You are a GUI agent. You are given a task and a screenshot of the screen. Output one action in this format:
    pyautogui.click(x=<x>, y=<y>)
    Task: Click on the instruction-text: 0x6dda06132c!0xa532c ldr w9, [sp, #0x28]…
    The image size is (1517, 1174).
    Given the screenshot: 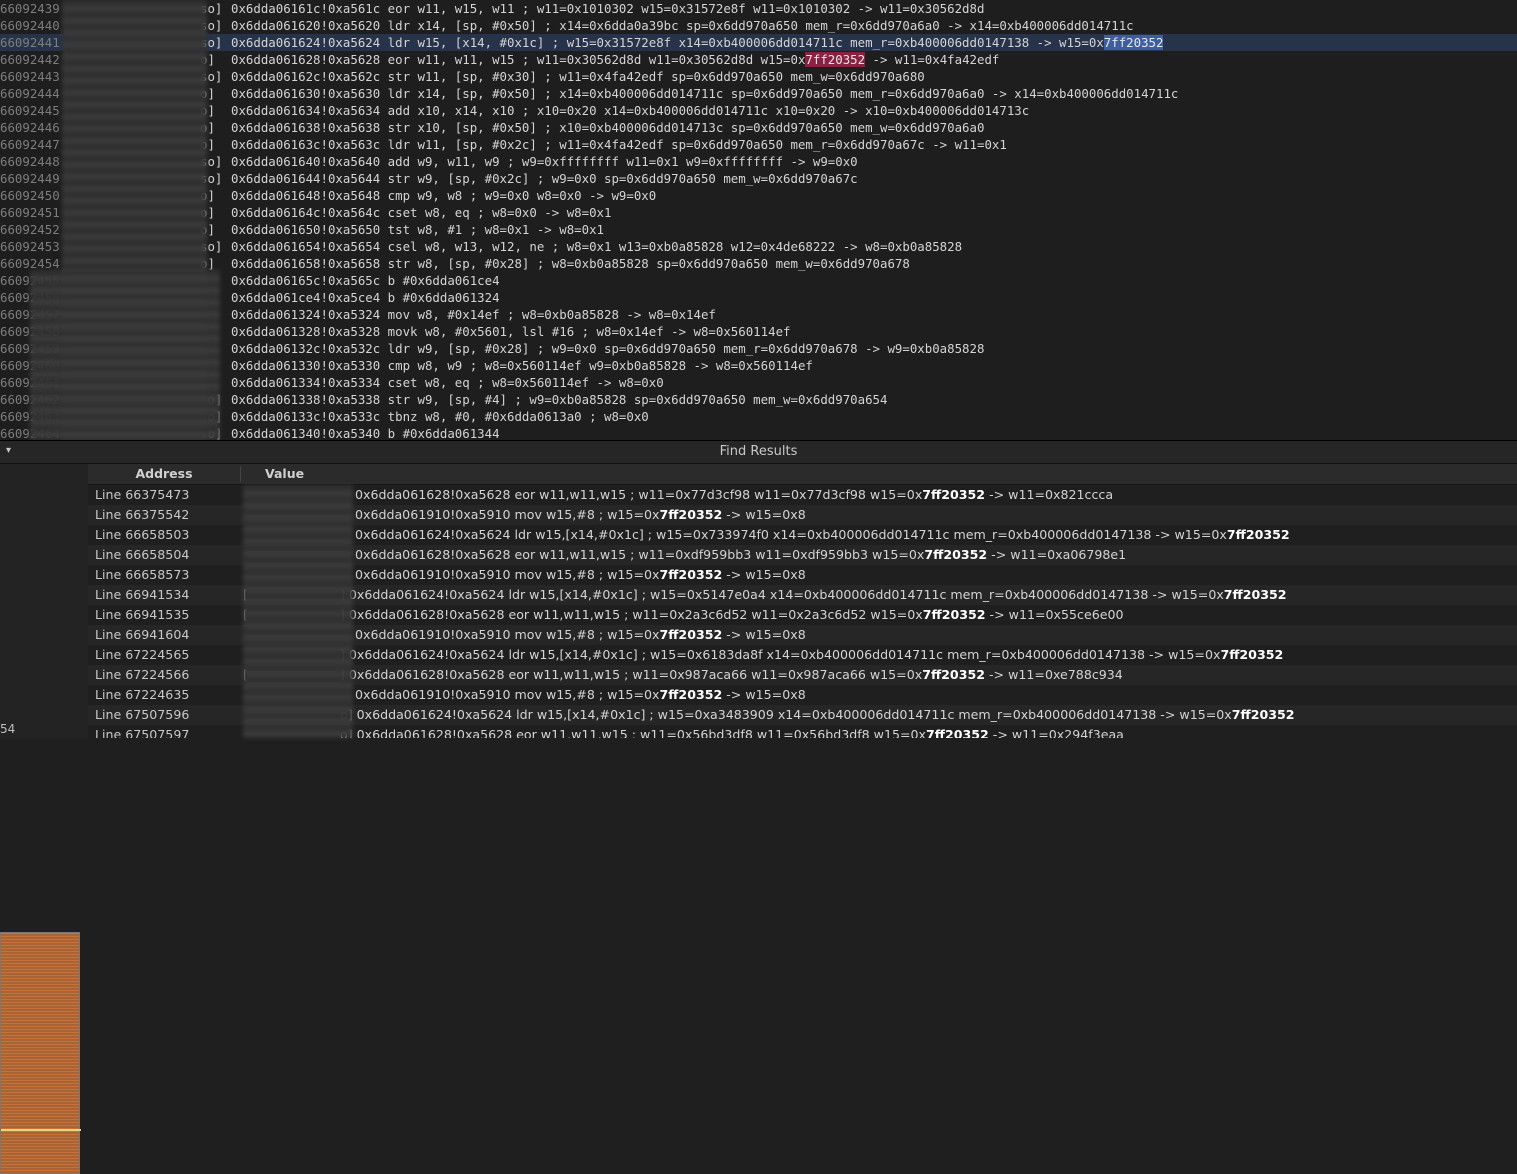 What is the action you would take?
    pyautogui.click(x=607, y=348)
    